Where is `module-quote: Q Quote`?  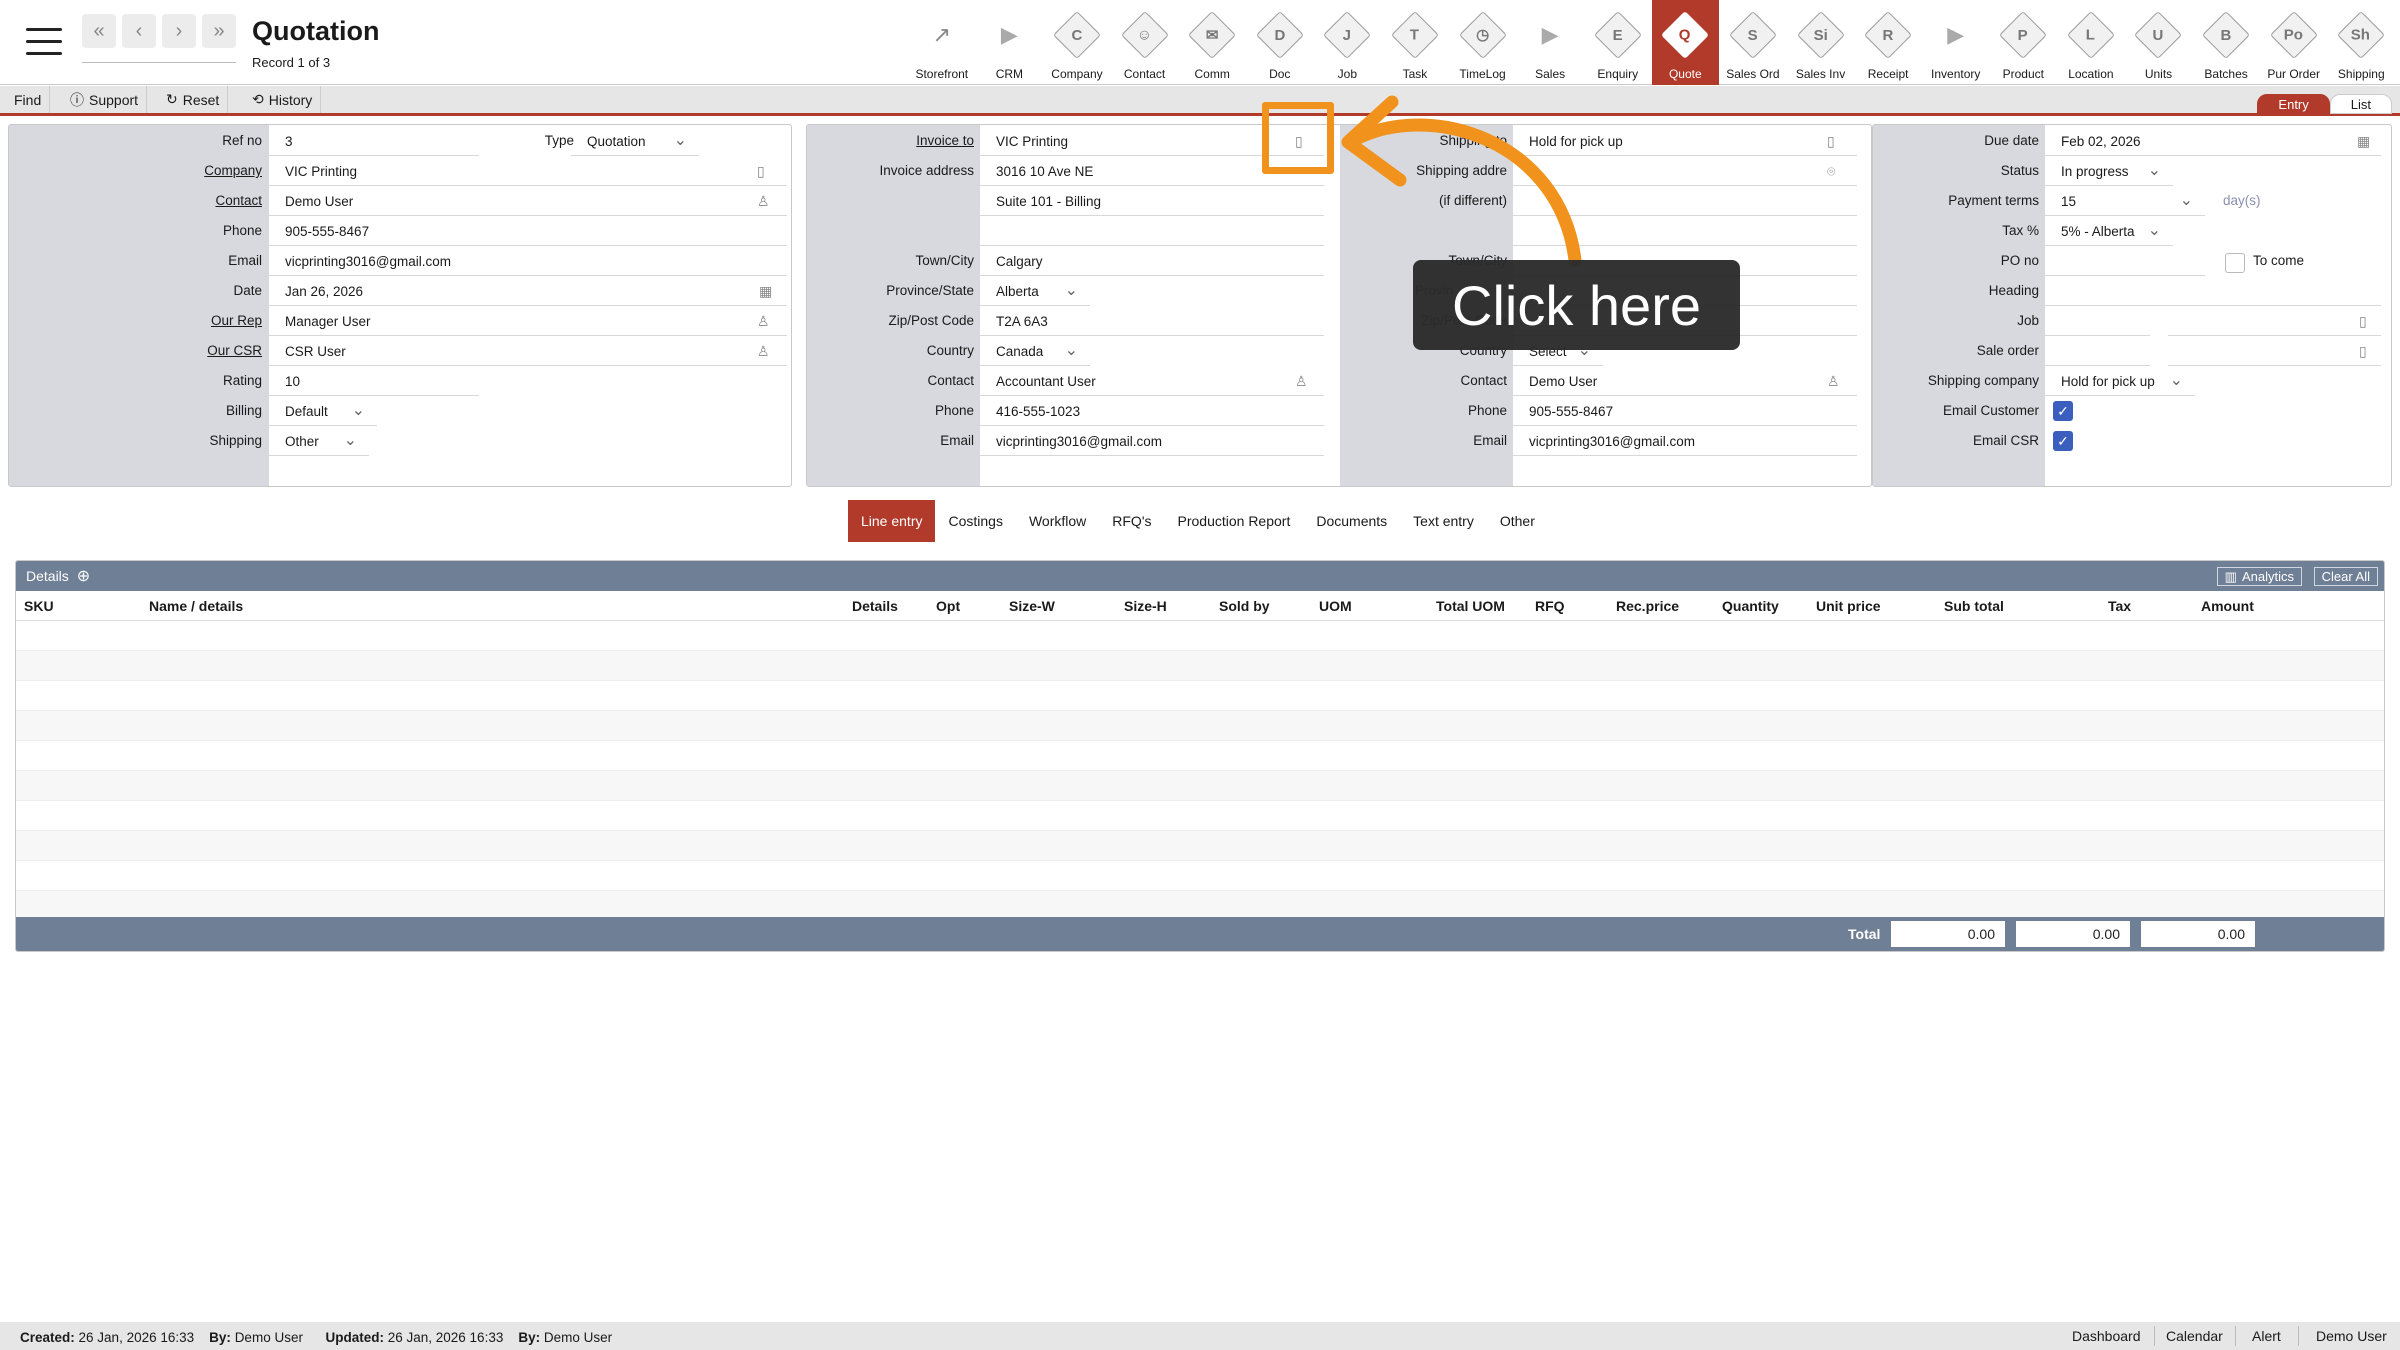
module-quote: Q Quote is located at coordinates (1685, 42).